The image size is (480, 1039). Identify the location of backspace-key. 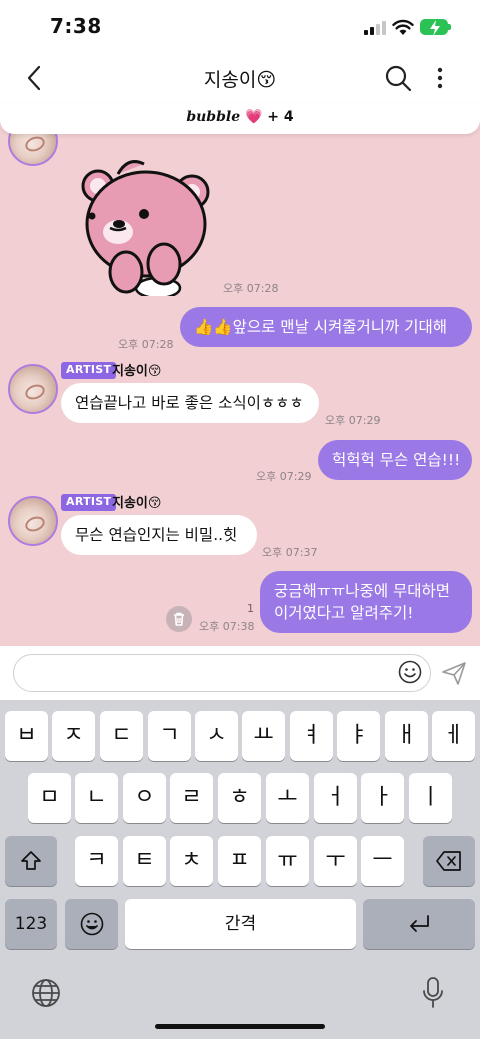
(449, 861).